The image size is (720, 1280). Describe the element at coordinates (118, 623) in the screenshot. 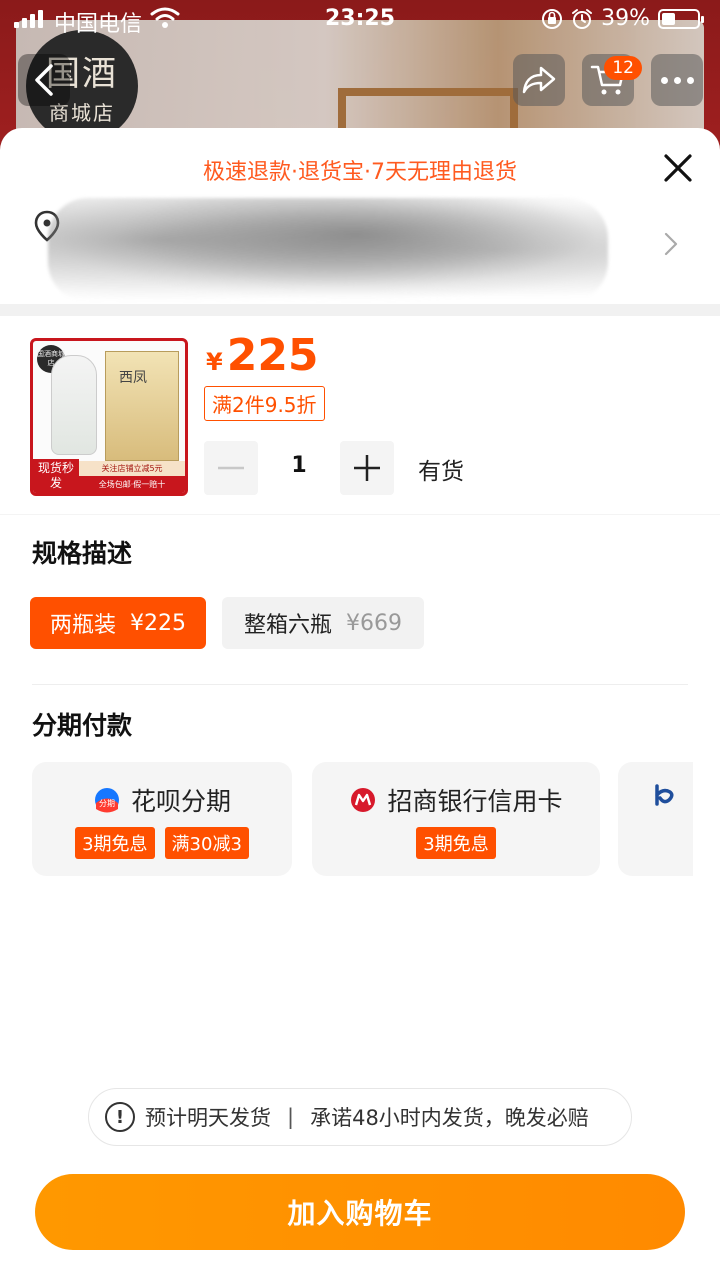

I see `spec-option-two-bottles: 两瓶装 ¥225` at that location.